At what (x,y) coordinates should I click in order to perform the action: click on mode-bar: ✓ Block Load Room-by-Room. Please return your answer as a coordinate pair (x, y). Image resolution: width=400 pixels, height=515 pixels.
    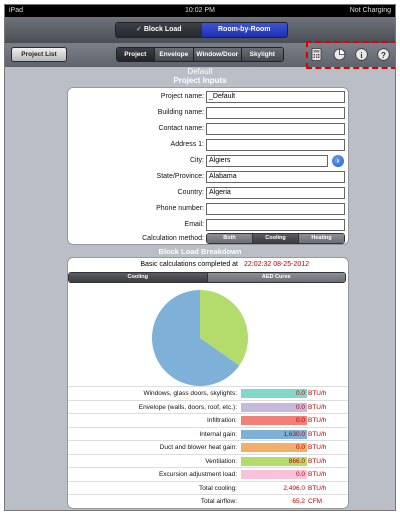
    Looking at the image, I should click on (200, 30).